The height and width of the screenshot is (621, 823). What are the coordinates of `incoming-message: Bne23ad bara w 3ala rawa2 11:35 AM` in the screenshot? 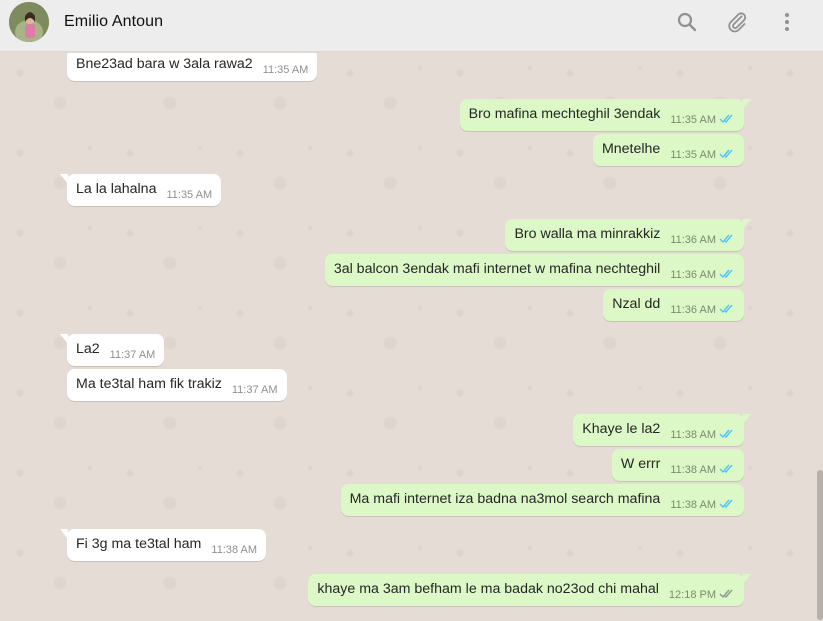 It's located at (192, 67).